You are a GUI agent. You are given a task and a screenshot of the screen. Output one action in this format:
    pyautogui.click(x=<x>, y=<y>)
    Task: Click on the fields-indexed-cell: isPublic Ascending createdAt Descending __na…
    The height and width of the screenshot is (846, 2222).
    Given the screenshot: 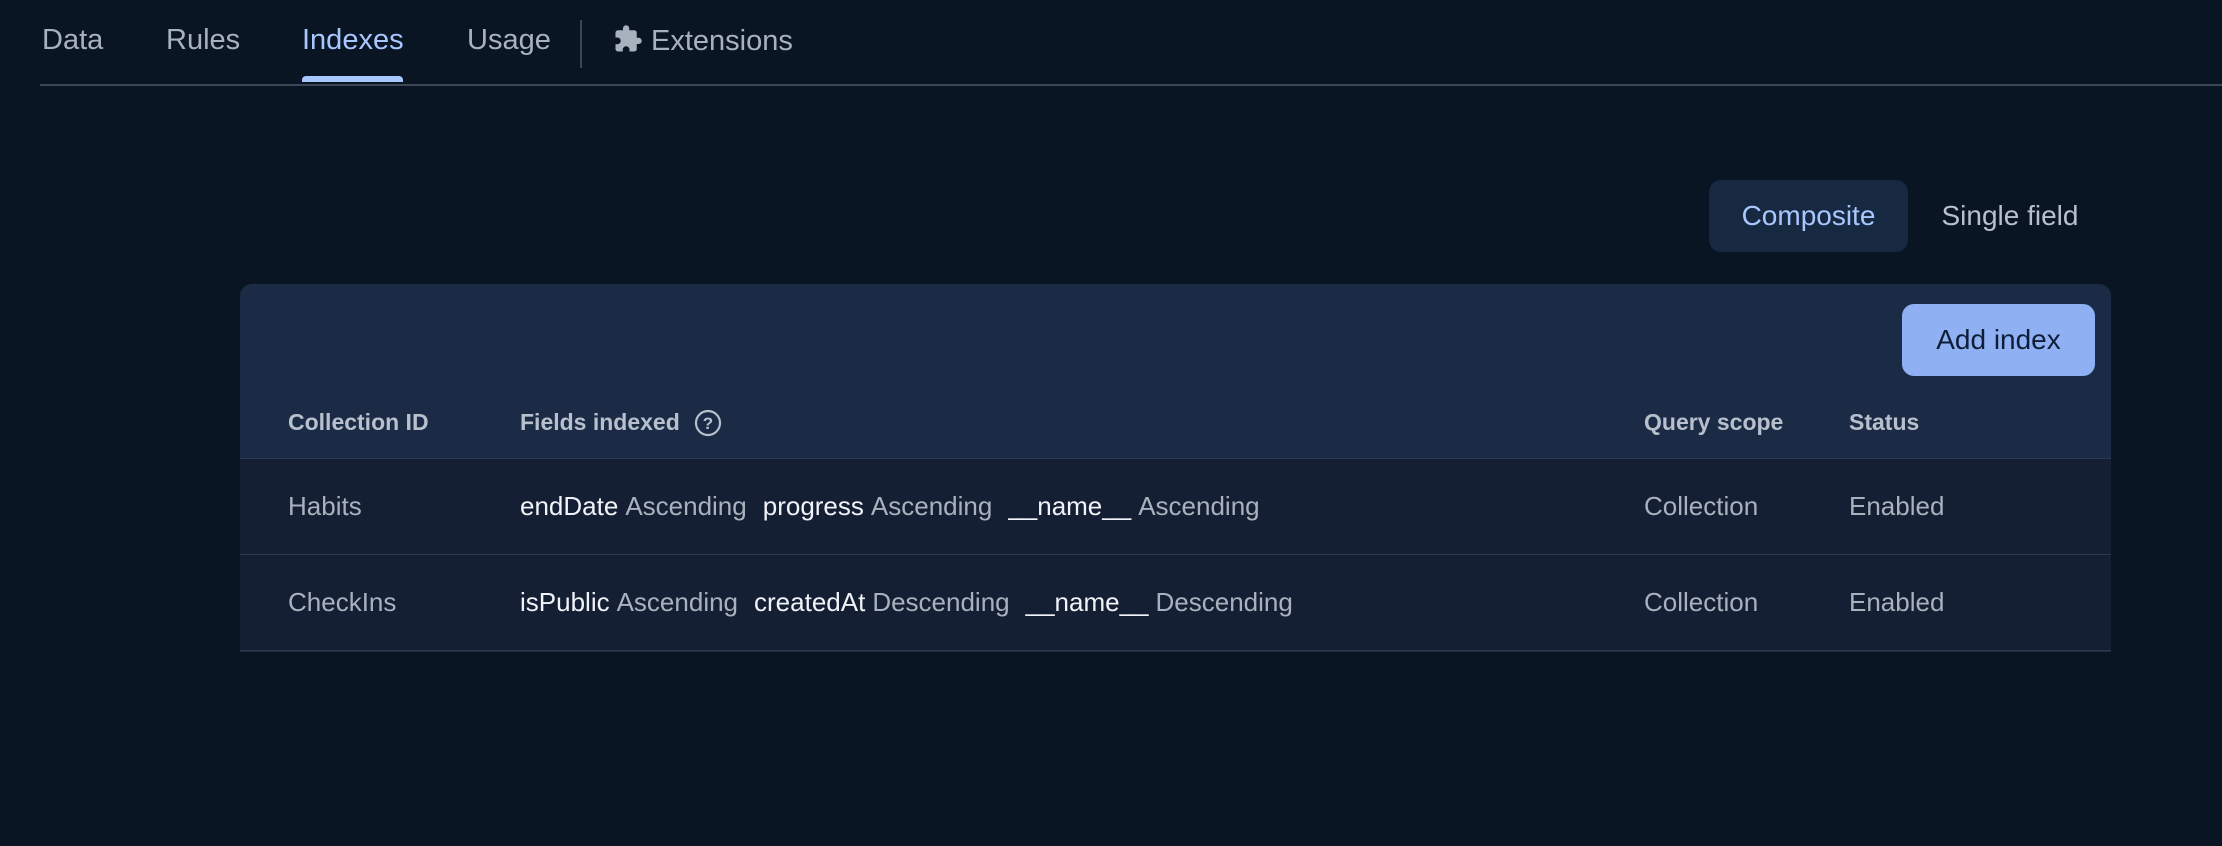 What is the action you would take?
    pyautogui.click(x=914, y=602)
    